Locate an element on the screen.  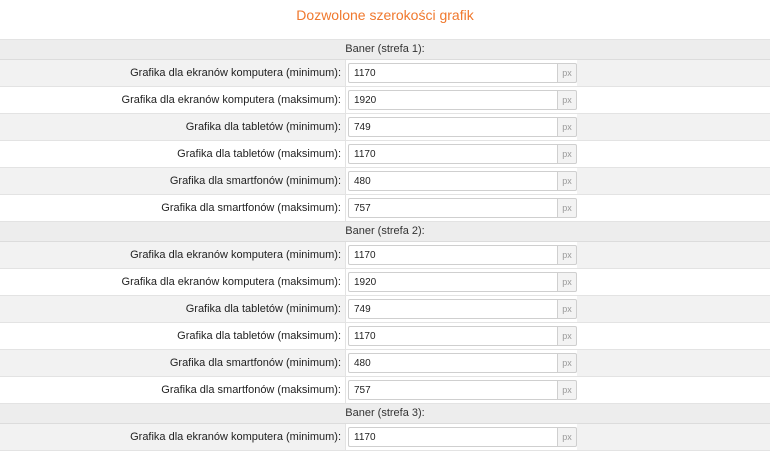
section-heading: Baner (strefa 1): is located at coordinates (385, 50).